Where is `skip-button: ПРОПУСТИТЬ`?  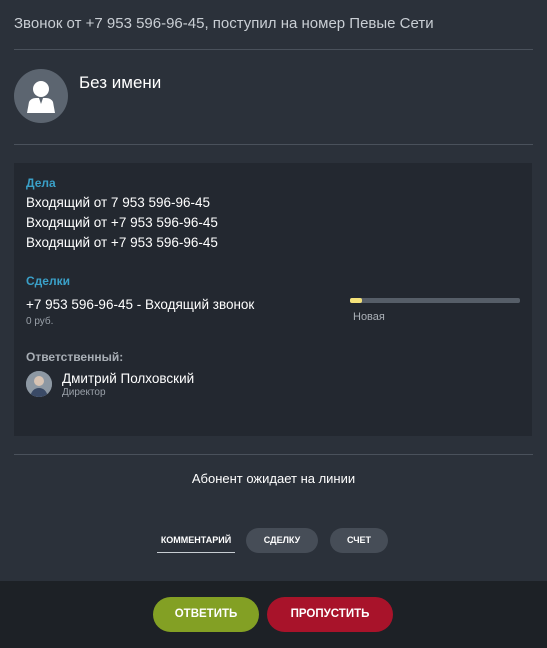
skip-button: ПРОПУСТИТЬ is located at coordinates (330, 614).